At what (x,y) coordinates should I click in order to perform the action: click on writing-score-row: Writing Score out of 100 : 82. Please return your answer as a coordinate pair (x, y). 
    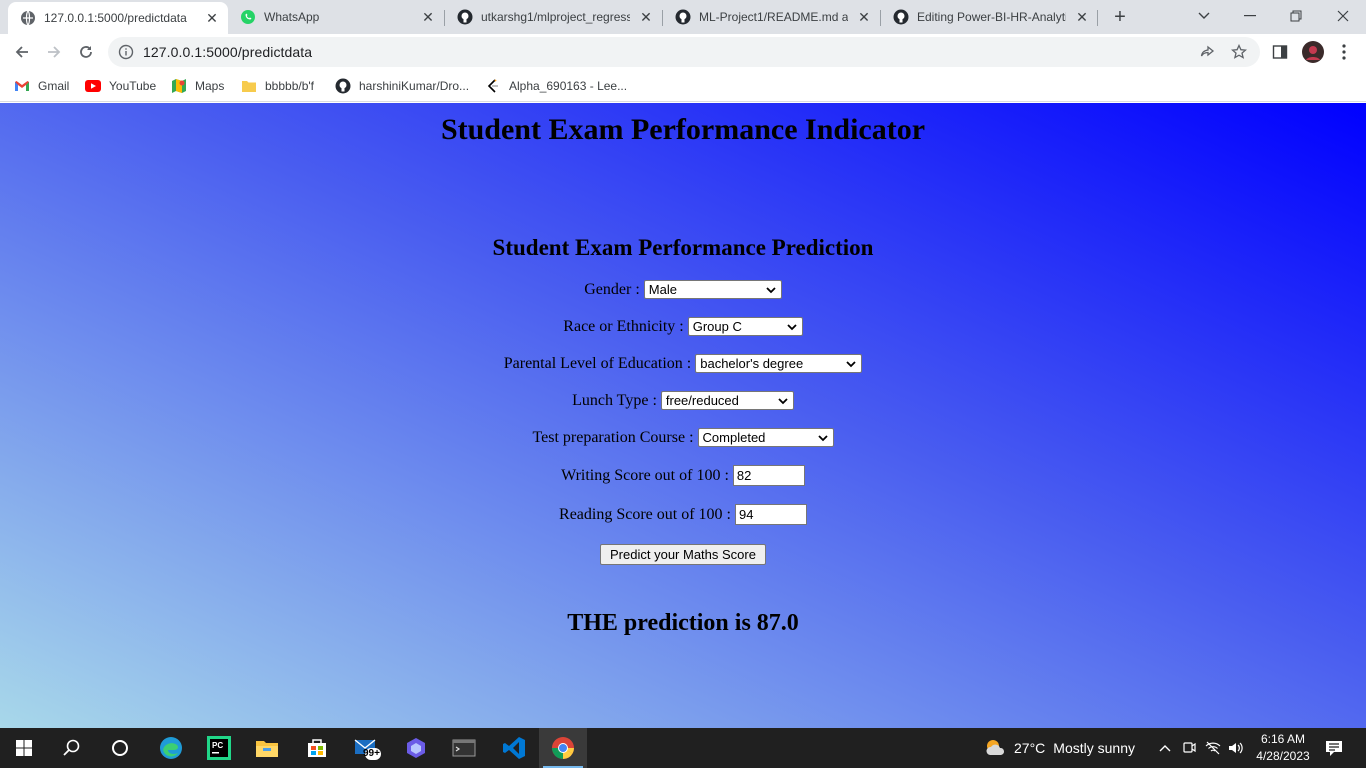
    Looking at the image, I should click on (683, 475).